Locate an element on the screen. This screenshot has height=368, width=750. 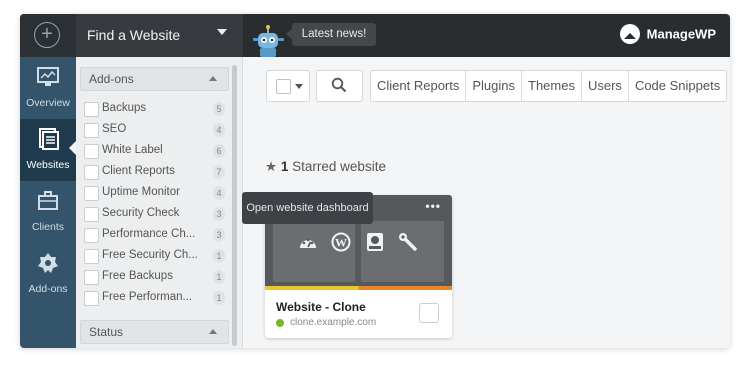
search-button is located at coordinates (339, 86).